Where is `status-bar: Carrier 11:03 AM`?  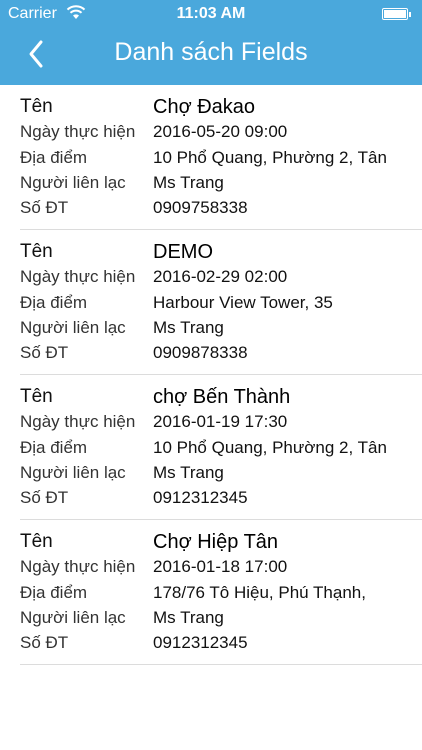 status-bar: Carrier 11:03 AM is located at coordinates (211, 15).